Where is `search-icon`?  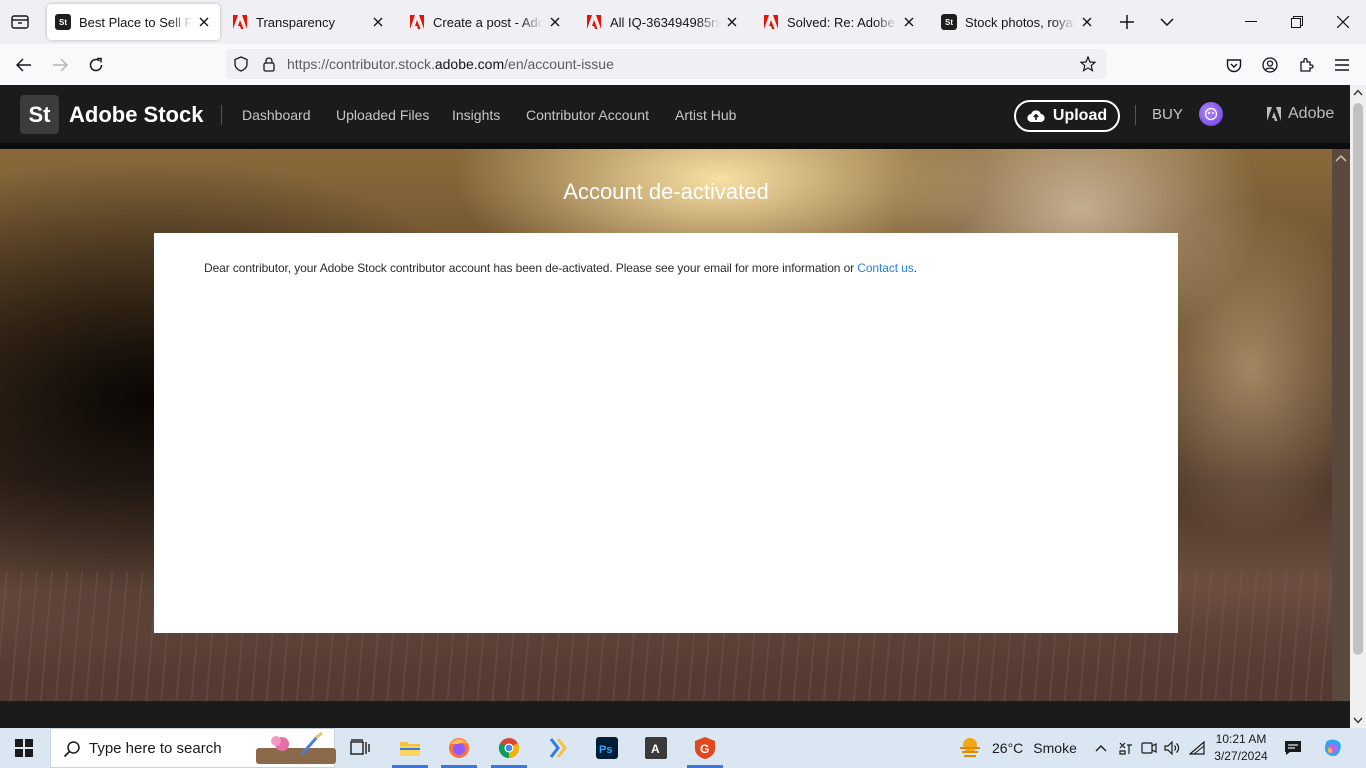 search-icon is located at coordinates (71, 749).